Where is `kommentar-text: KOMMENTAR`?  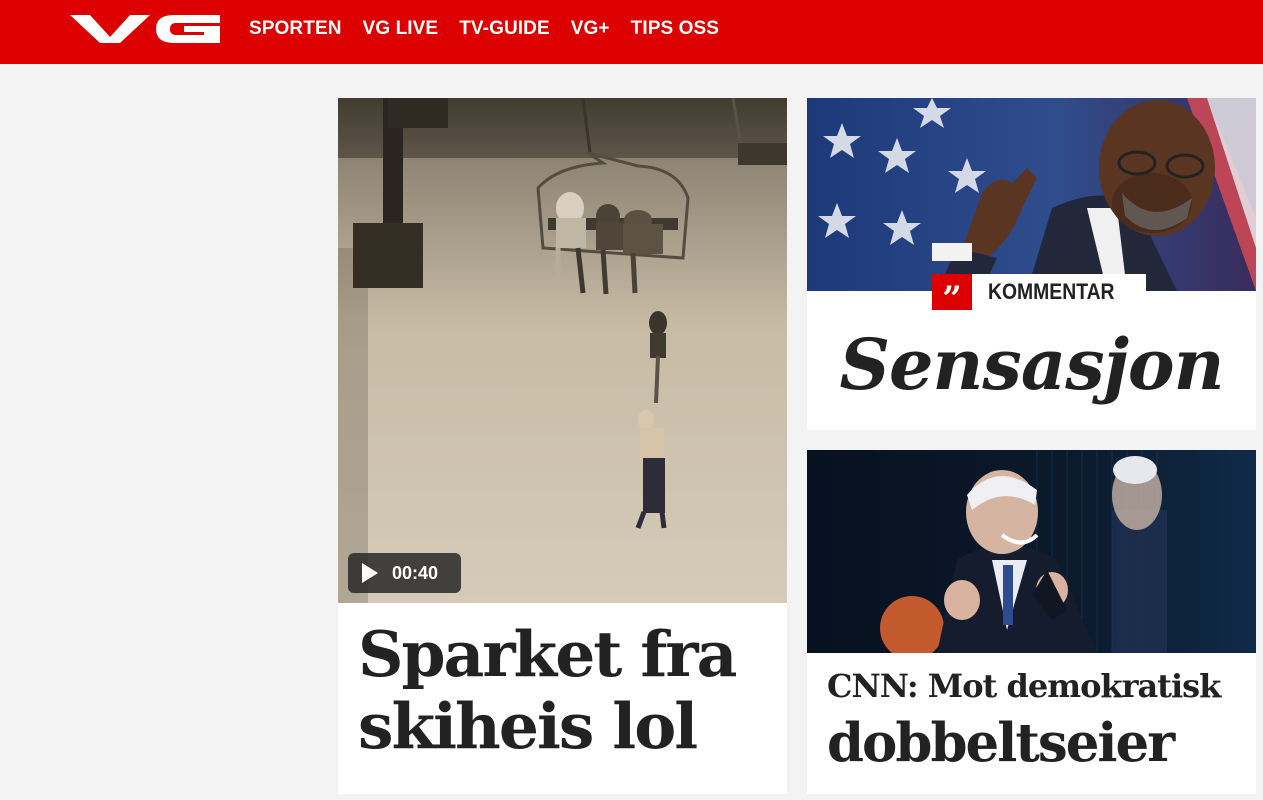
kommentar-text: KOMMENTAR is located at coordinates (1051, 291).